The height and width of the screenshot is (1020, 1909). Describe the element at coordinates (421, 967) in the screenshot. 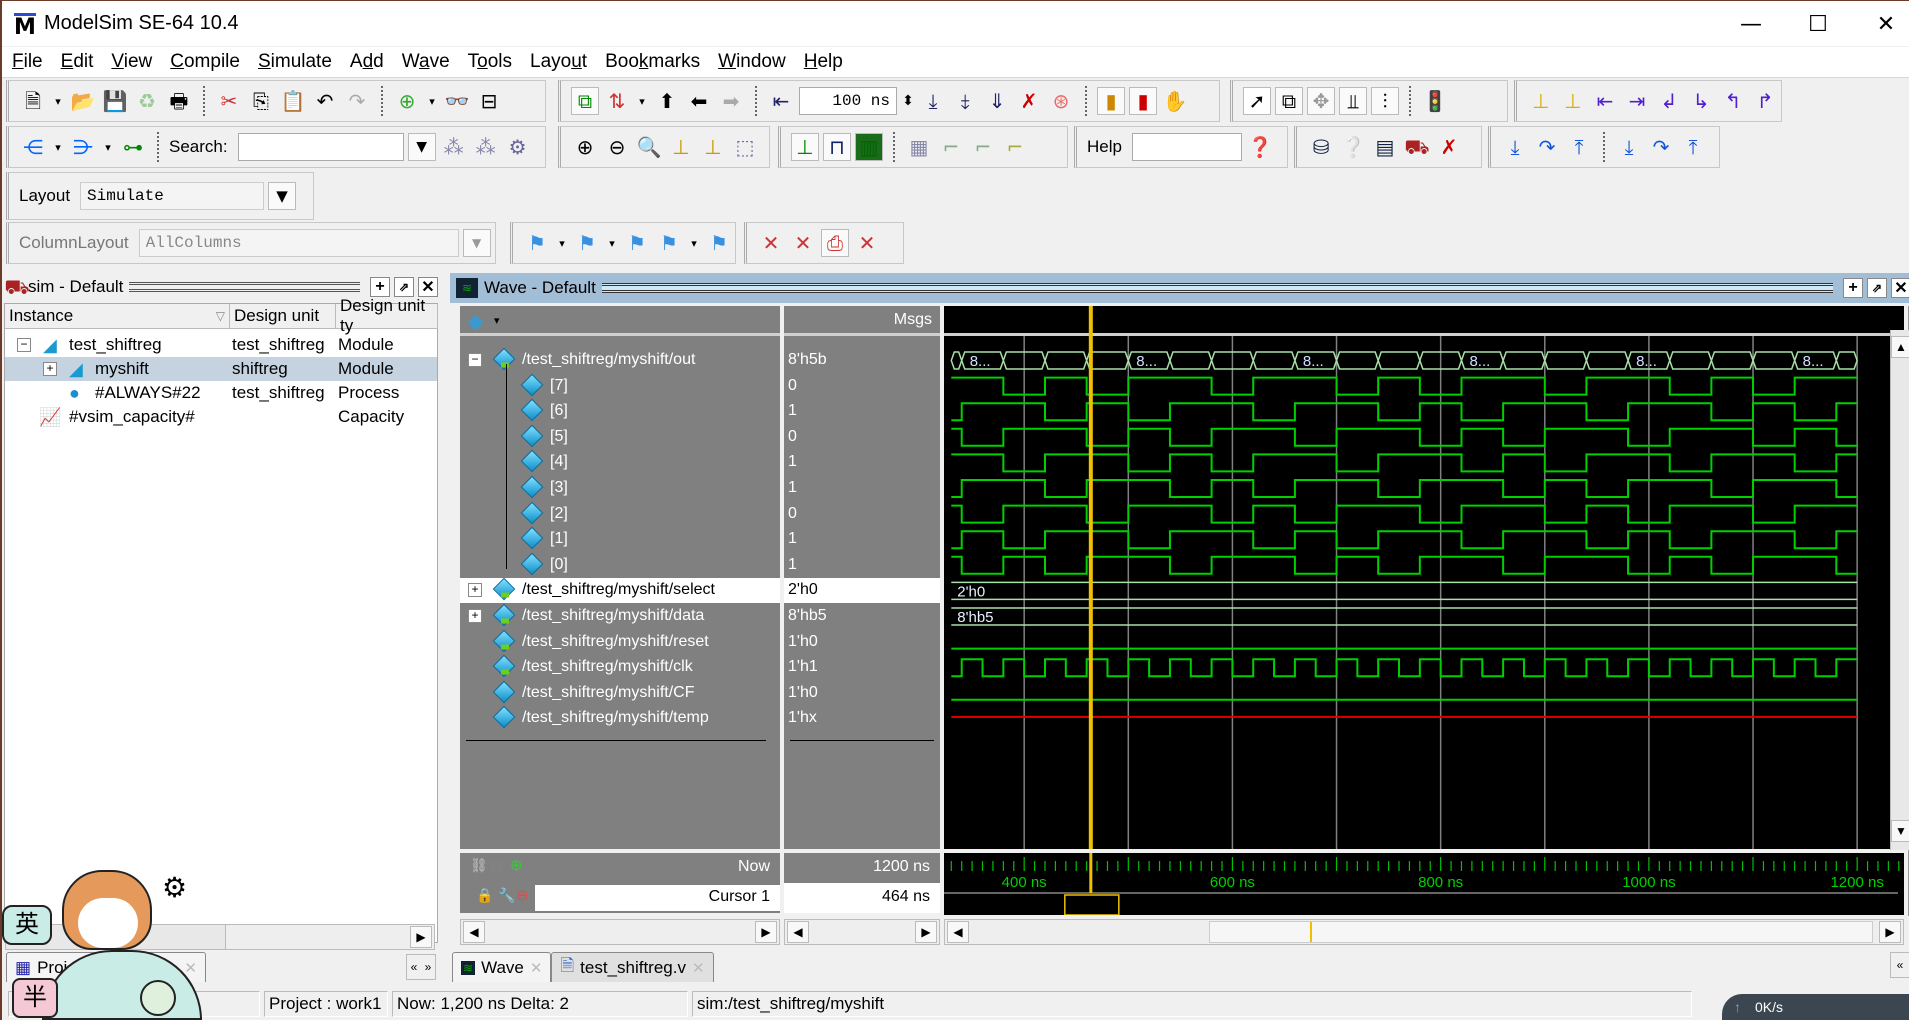

I see `tab-scroll-buttons: «»` at that location.